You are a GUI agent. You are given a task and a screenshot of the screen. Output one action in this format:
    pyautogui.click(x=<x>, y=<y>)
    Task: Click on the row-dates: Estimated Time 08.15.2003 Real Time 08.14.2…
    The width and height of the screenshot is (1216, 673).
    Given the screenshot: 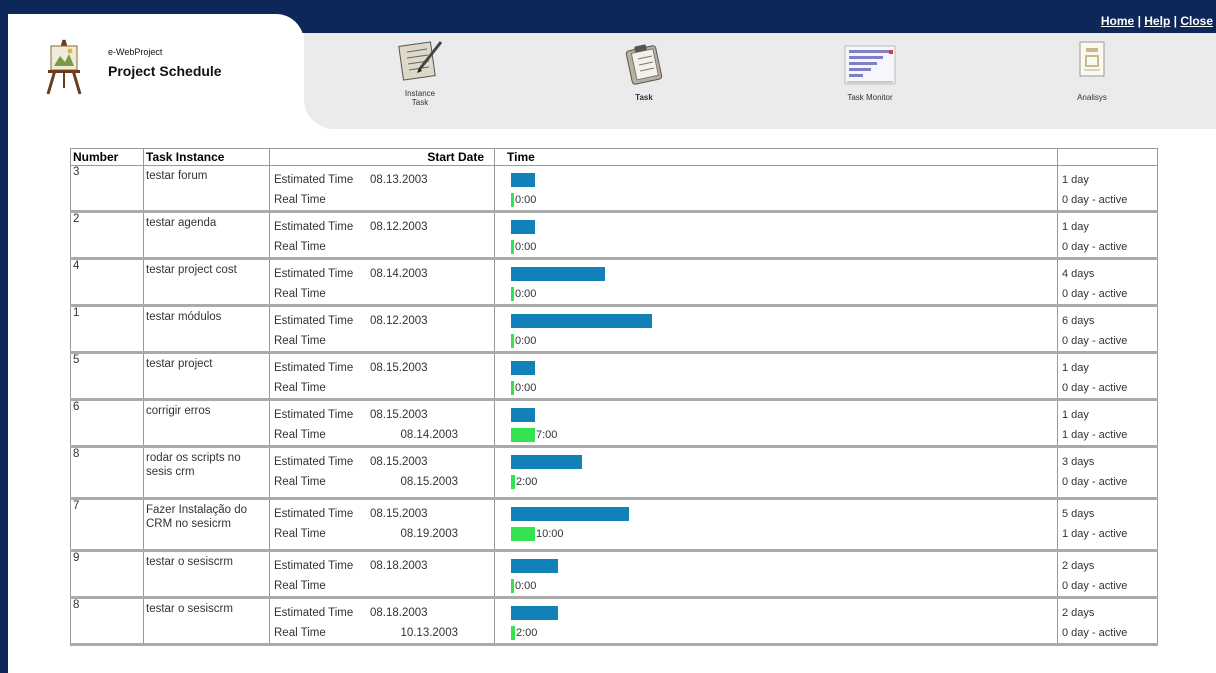 What is the action you would take?
    pyautogui.click(x=382, y=423)
    